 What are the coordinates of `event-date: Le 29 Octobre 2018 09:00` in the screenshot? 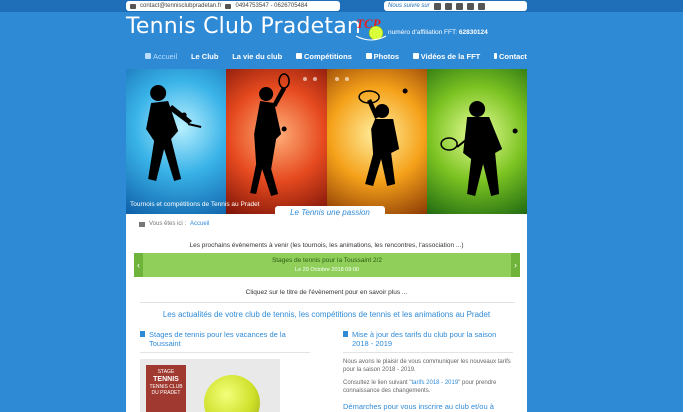 It's located at (327, 270).